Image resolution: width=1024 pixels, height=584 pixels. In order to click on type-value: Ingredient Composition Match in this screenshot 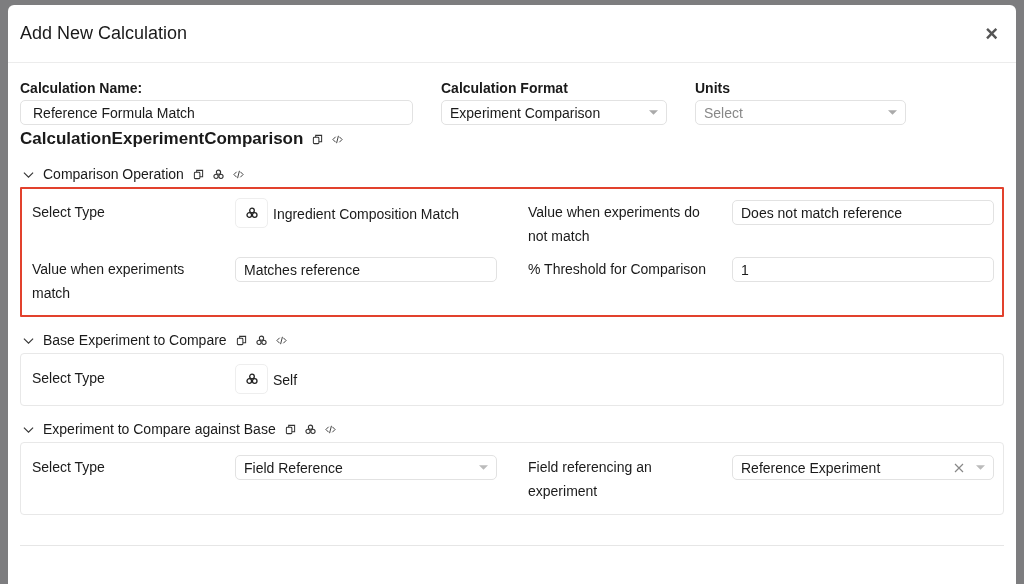, I will do `click(366, 214)`.